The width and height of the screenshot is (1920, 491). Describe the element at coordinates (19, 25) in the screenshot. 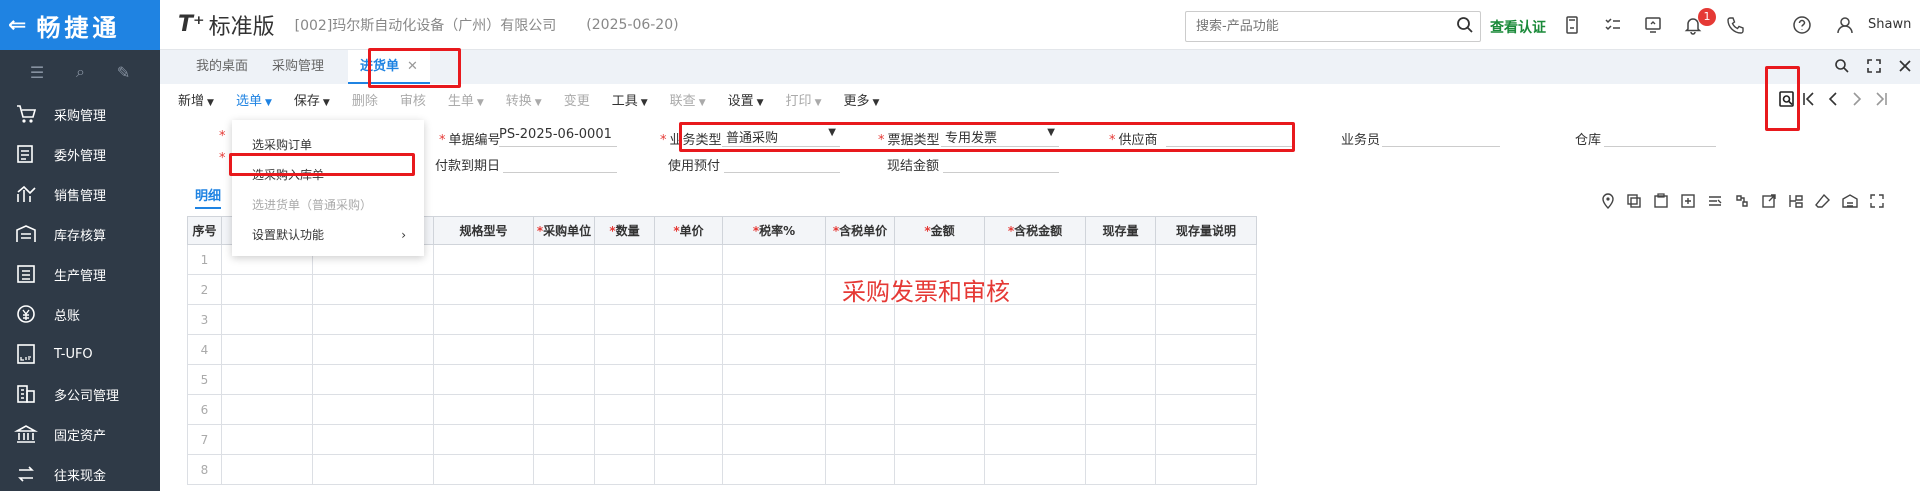

I see `back-arrow-icon: ⇐` at that location.